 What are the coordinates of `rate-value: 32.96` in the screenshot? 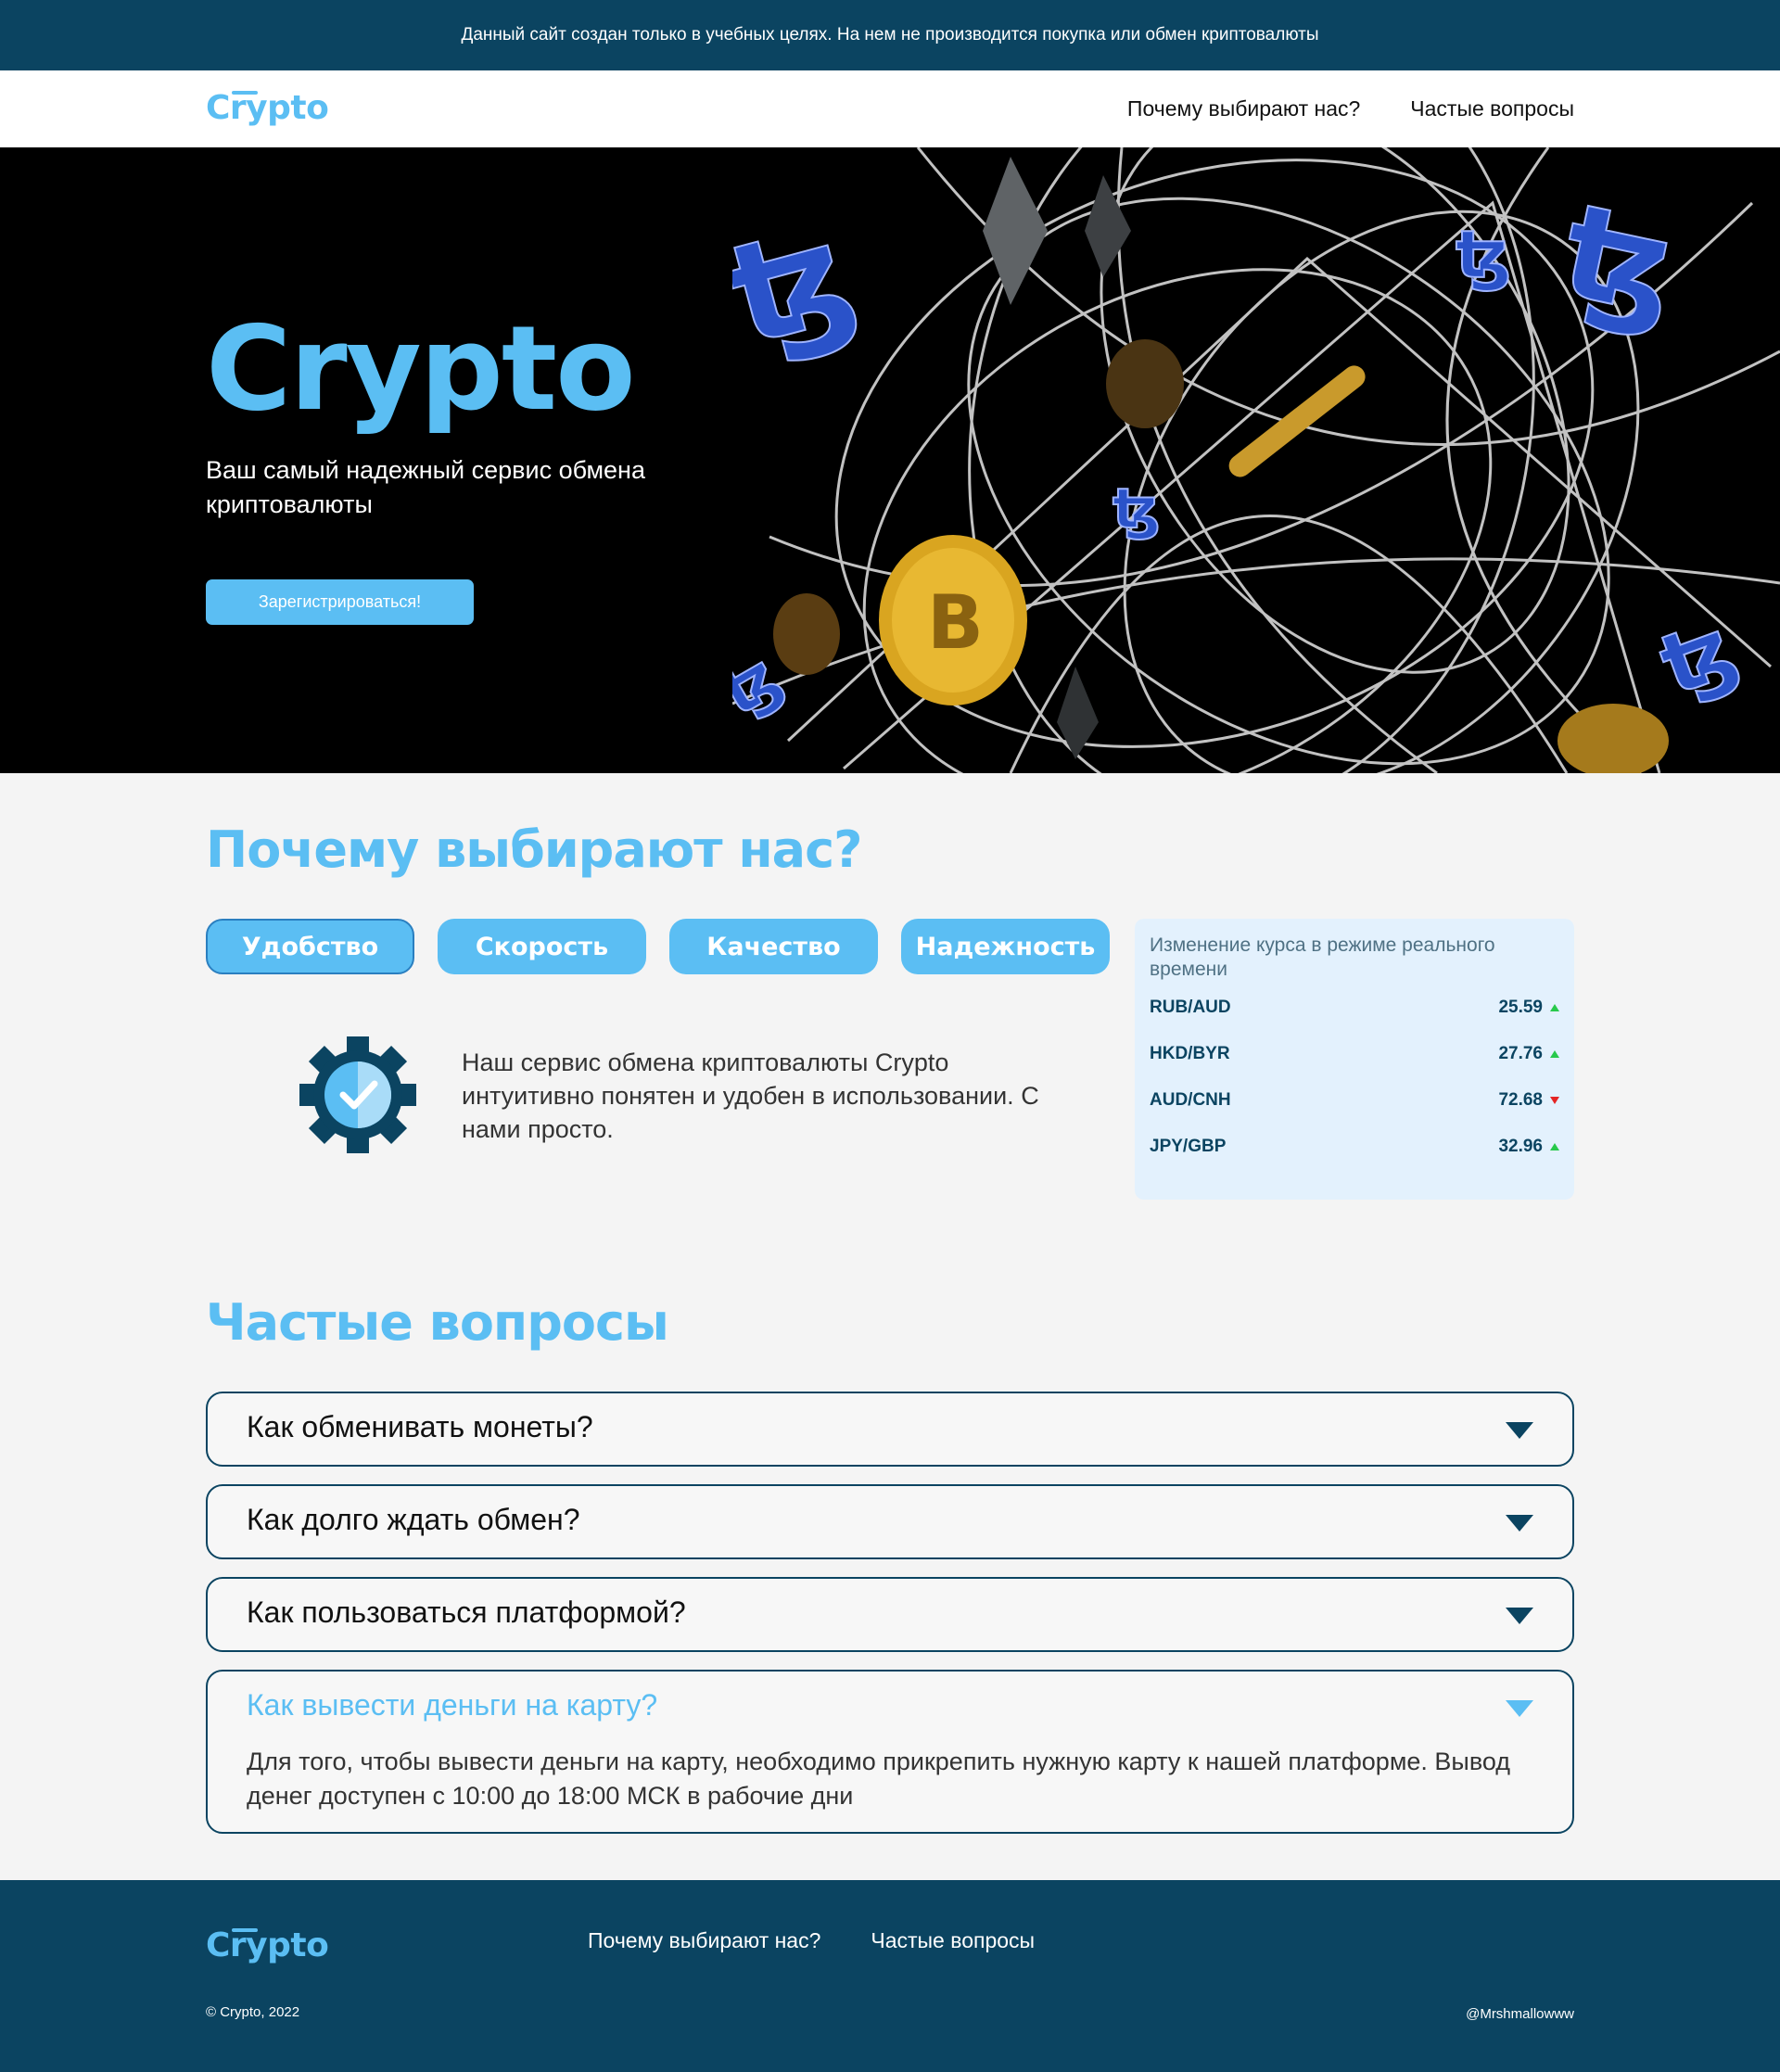 It's located at (1520, 1147).